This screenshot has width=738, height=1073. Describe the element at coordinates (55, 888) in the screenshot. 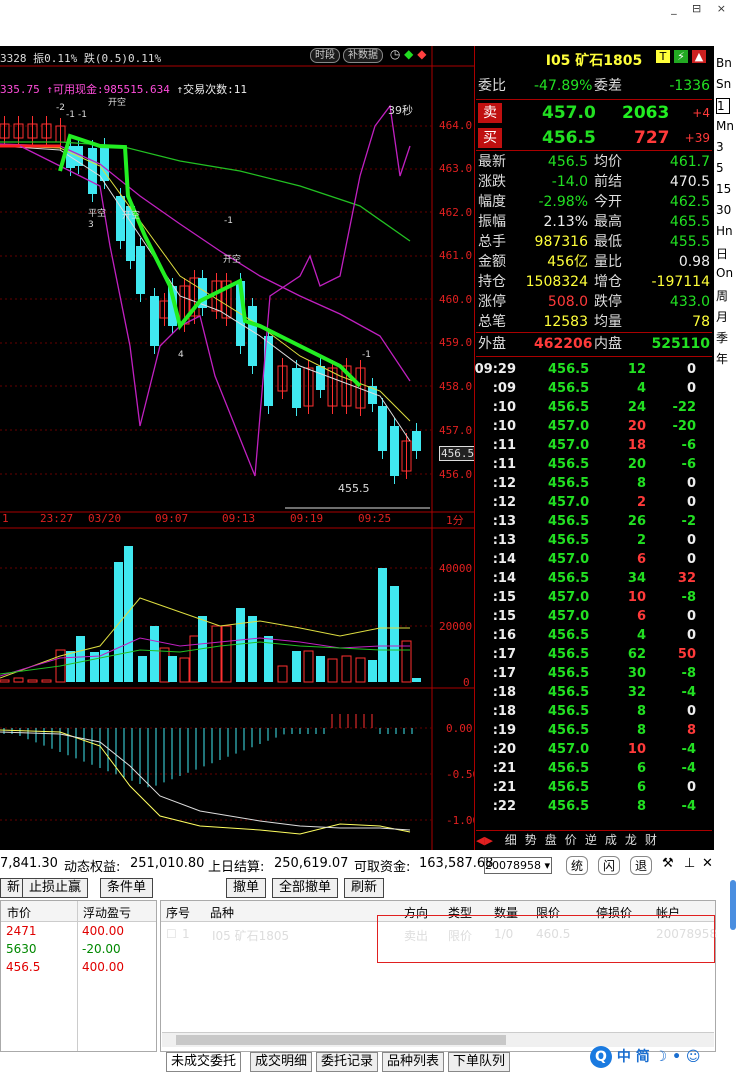

I see `stop-loss-button: 止损止赢` at that location.